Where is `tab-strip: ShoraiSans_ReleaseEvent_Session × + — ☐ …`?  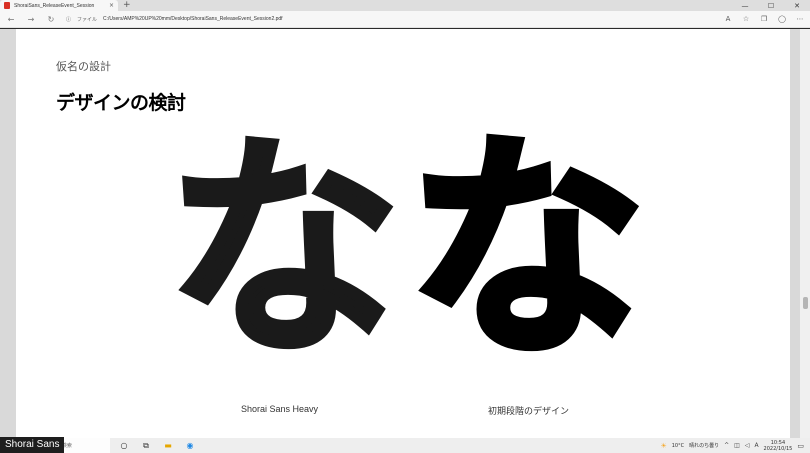 tab-strip: ShoraiSans_ReleaseEvent_Session × + — ☐ … is located at coordinates (405, 5).